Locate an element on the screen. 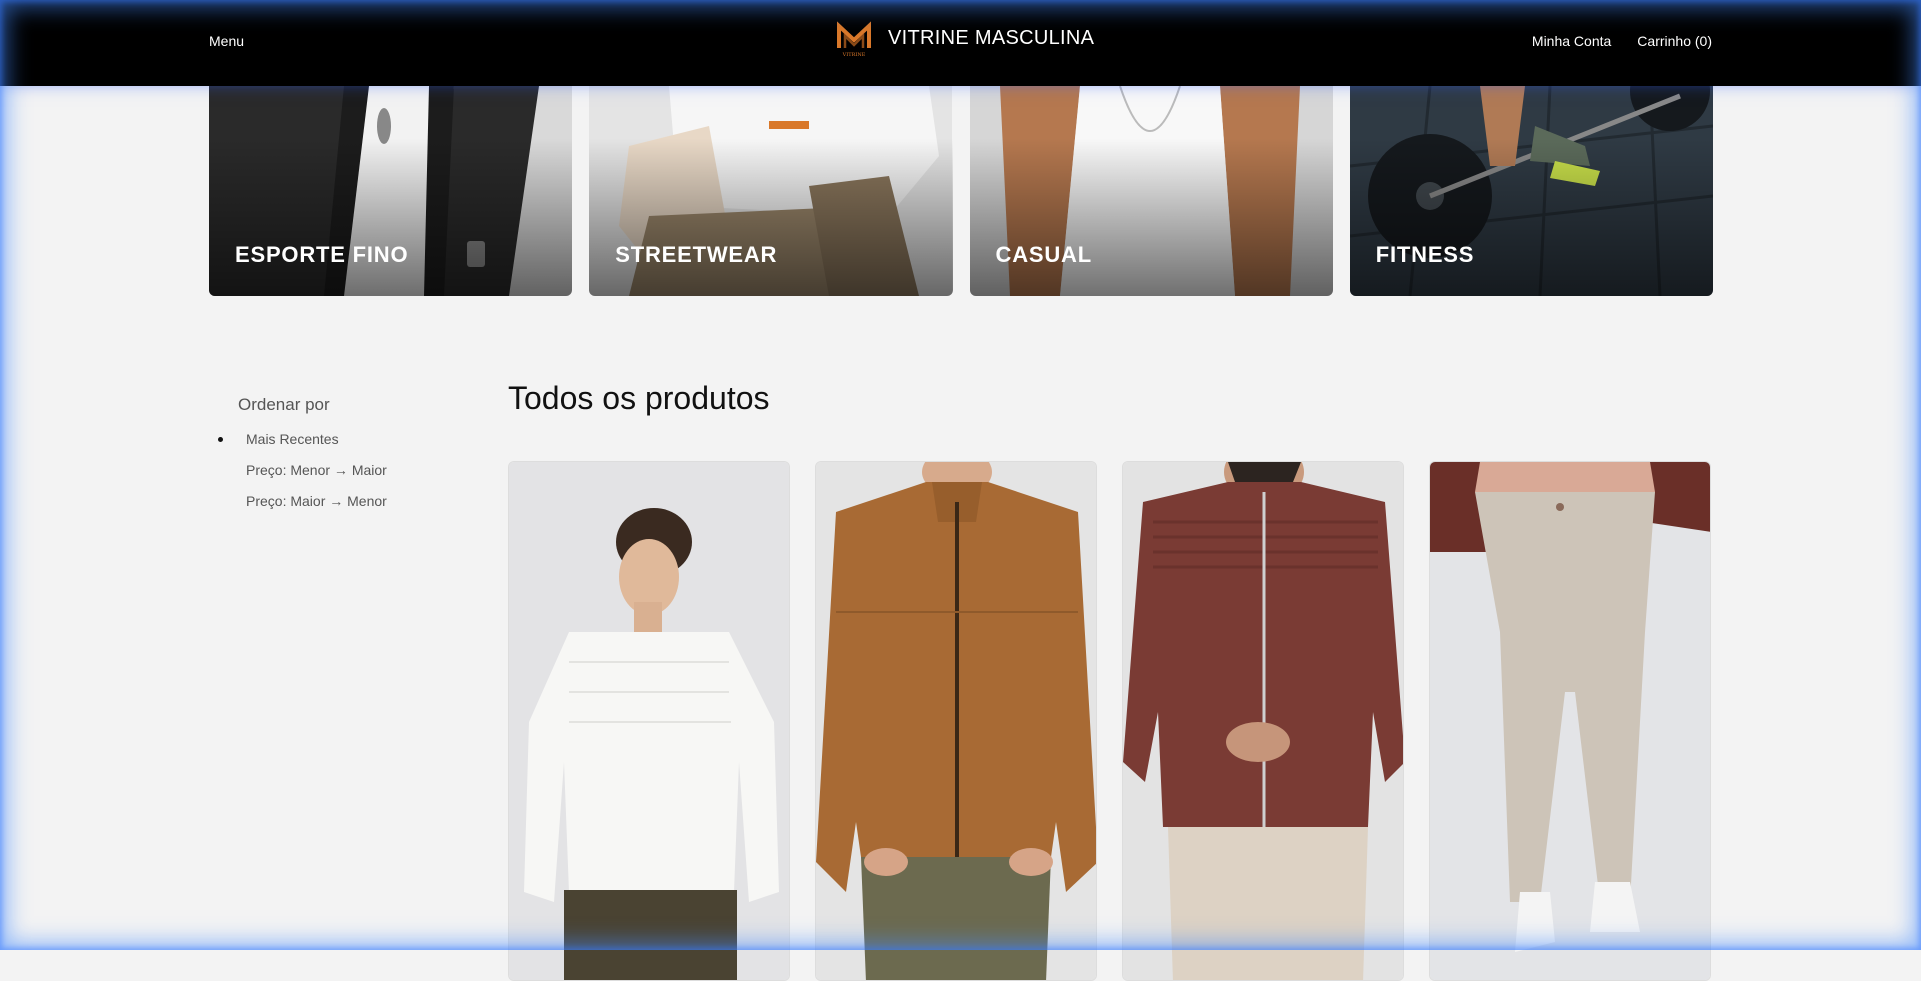 Image resolution: width=1921 pixels, height=981 pixels. sort-option-recent: Mais Recentes is located at coordinates (338, 446).